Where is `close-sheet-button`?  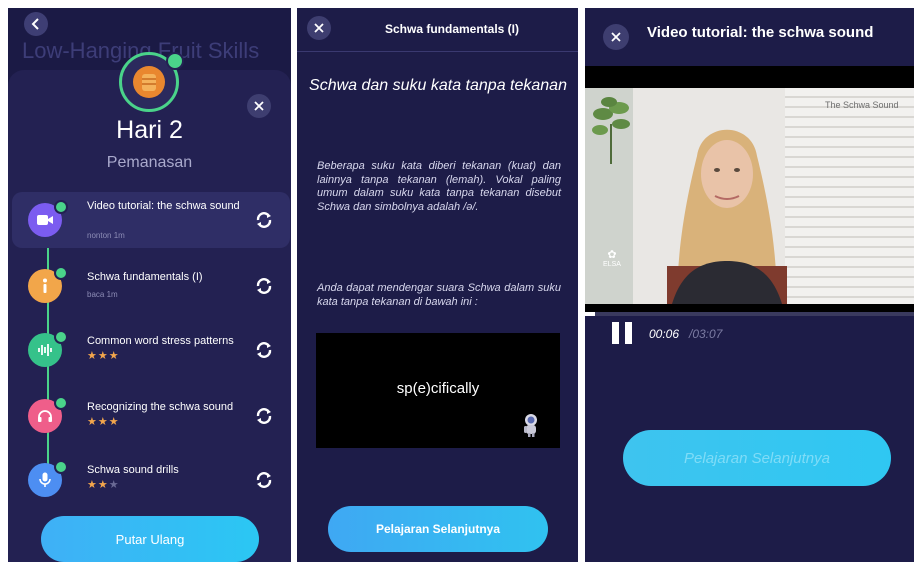 close-sheet-button is located at coordinates (259, 106).